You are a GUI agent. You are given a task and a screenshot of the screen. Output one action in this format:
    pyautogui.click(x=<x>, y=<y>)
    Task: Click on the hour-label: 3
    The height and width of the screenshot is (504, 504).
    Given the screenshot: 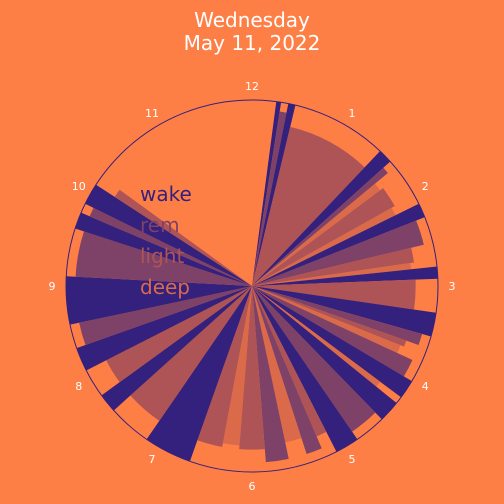 What is the action you would take?
    pyautogui.click(x=452, y=286)
    